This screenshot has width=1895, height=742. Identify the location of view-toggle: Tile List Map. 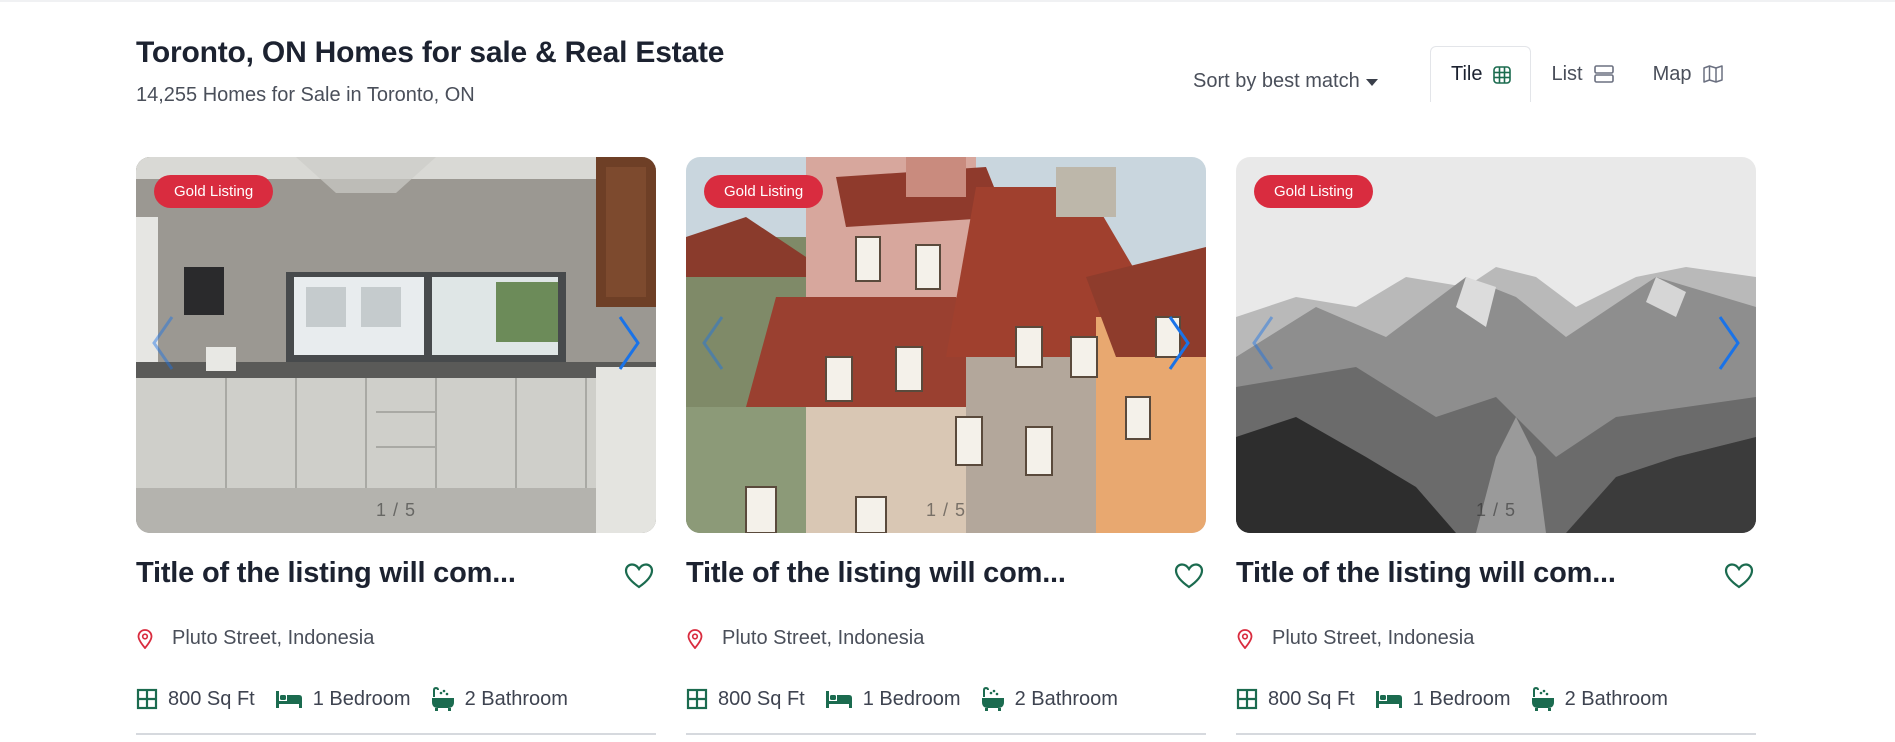
(1586, 74).